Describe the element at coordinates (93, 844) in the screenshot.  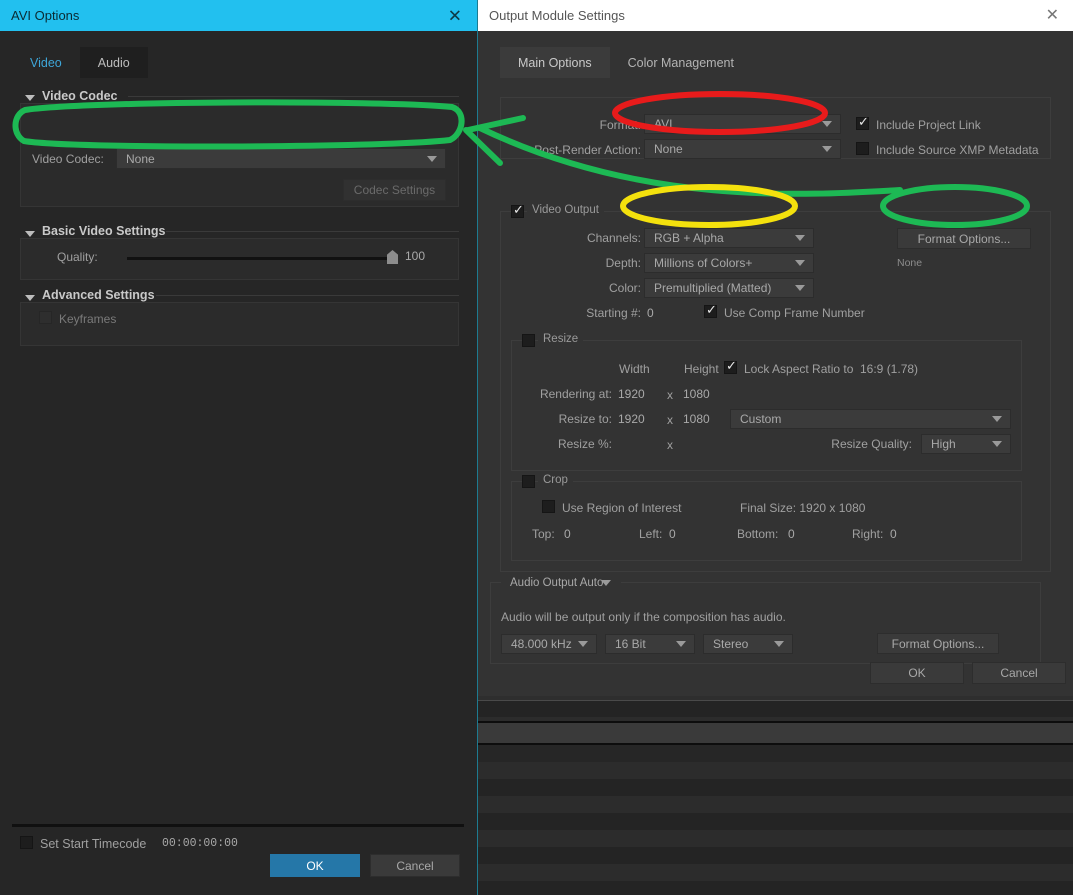
I see `set-start-timecode-label: Set Start Timecode` at that location.